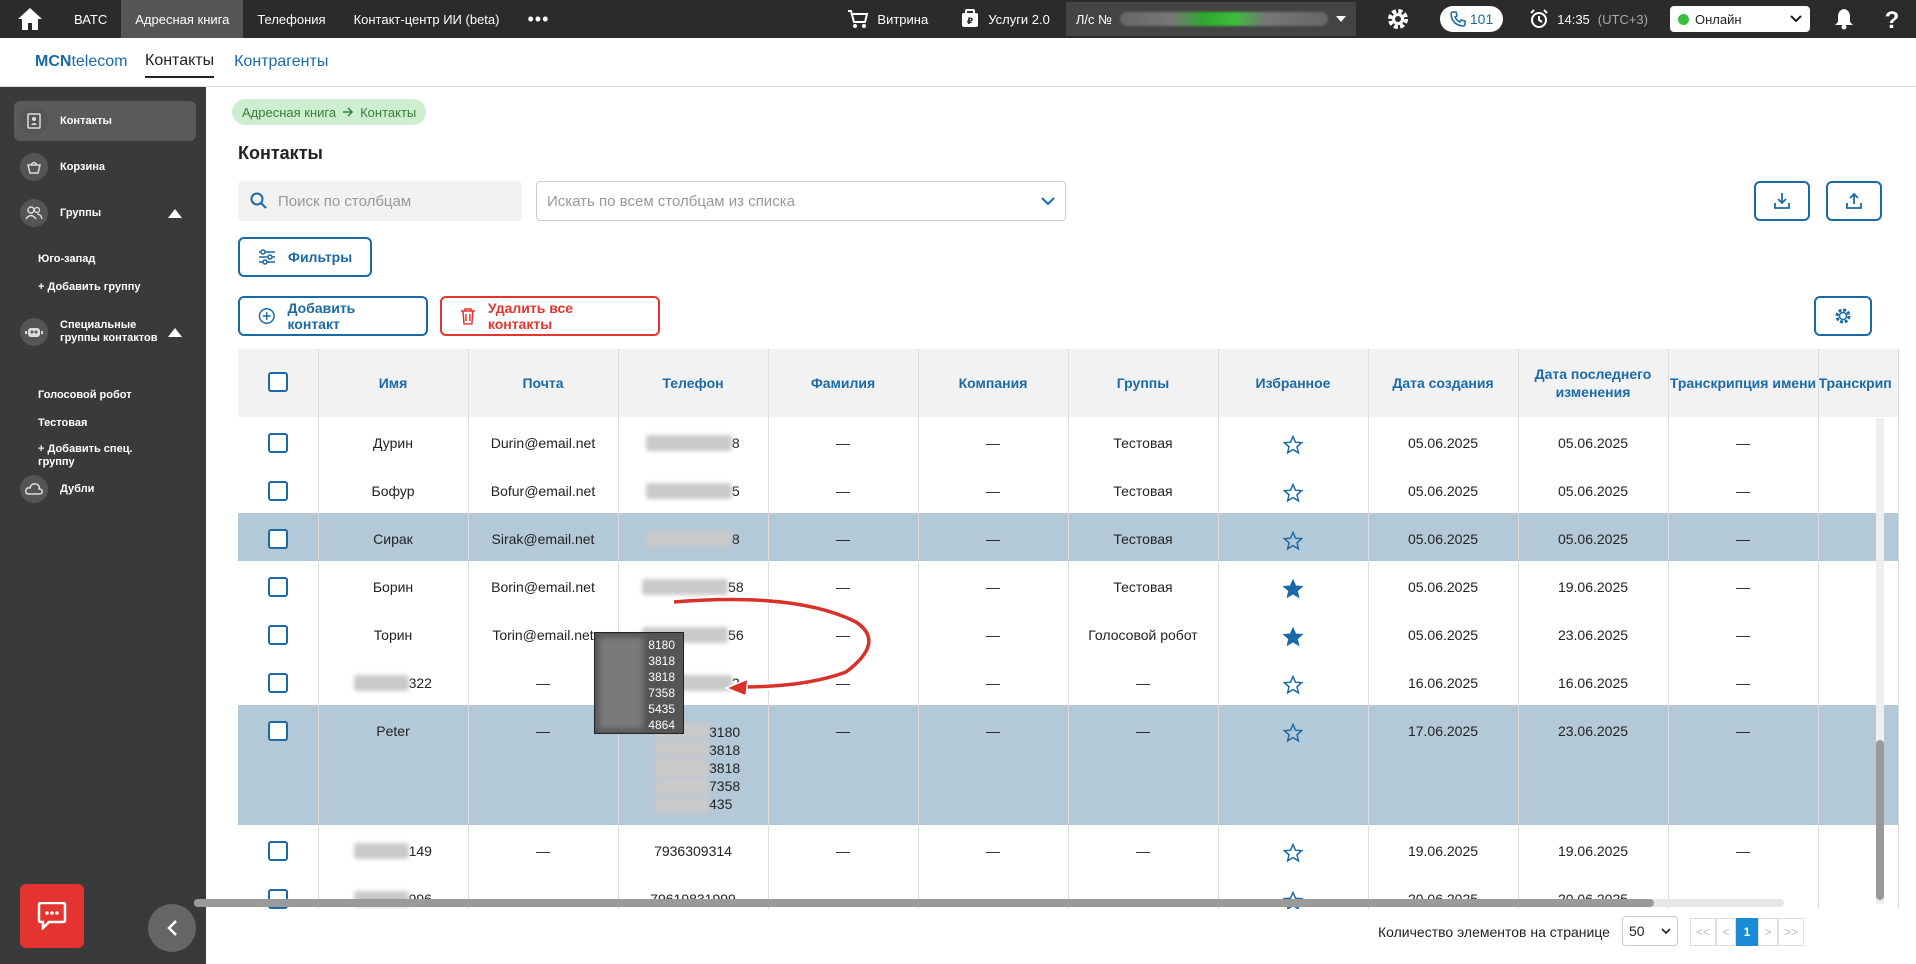 The width and height of the screenshot is (1916, 964). Describe the element at coordinates (105, 332) in the screenshot. I see `sidebar-item-special-groups: Специальные группы контактов` at that location.